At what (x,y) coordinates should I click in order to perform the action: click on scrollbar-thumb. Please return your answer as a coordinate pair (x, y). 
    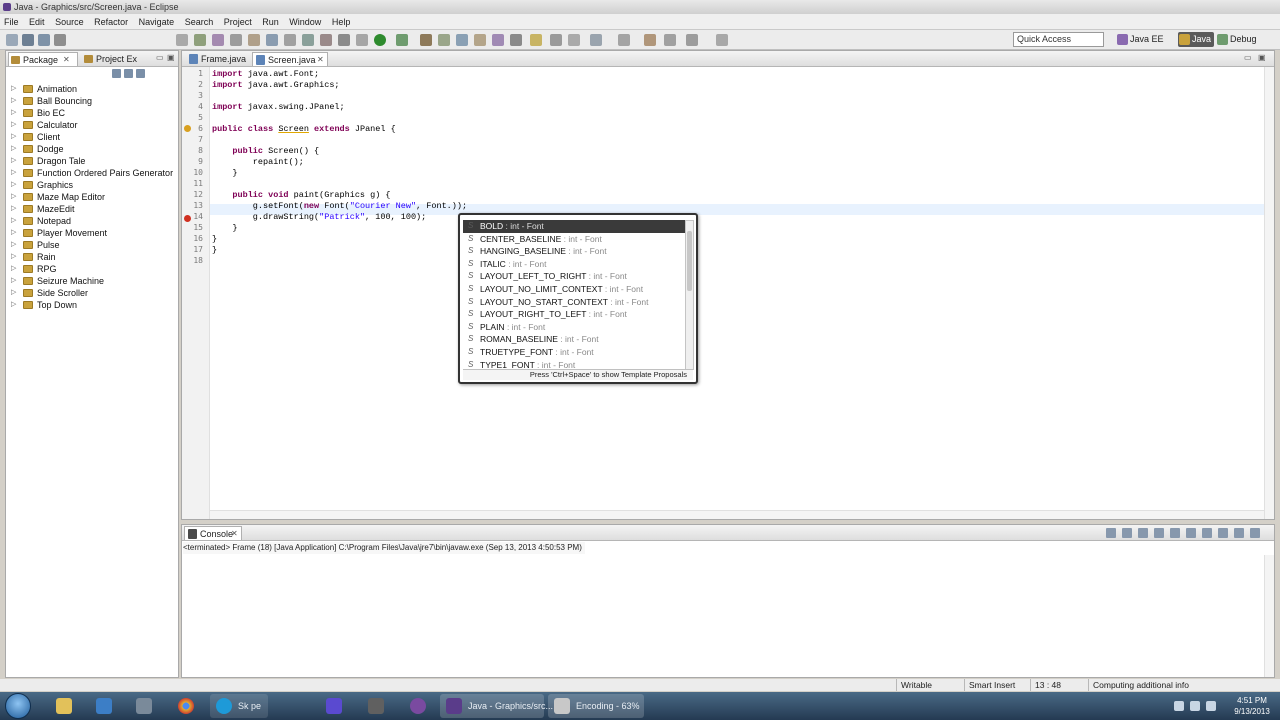
    Looking at the image, I should click on (689, 261).